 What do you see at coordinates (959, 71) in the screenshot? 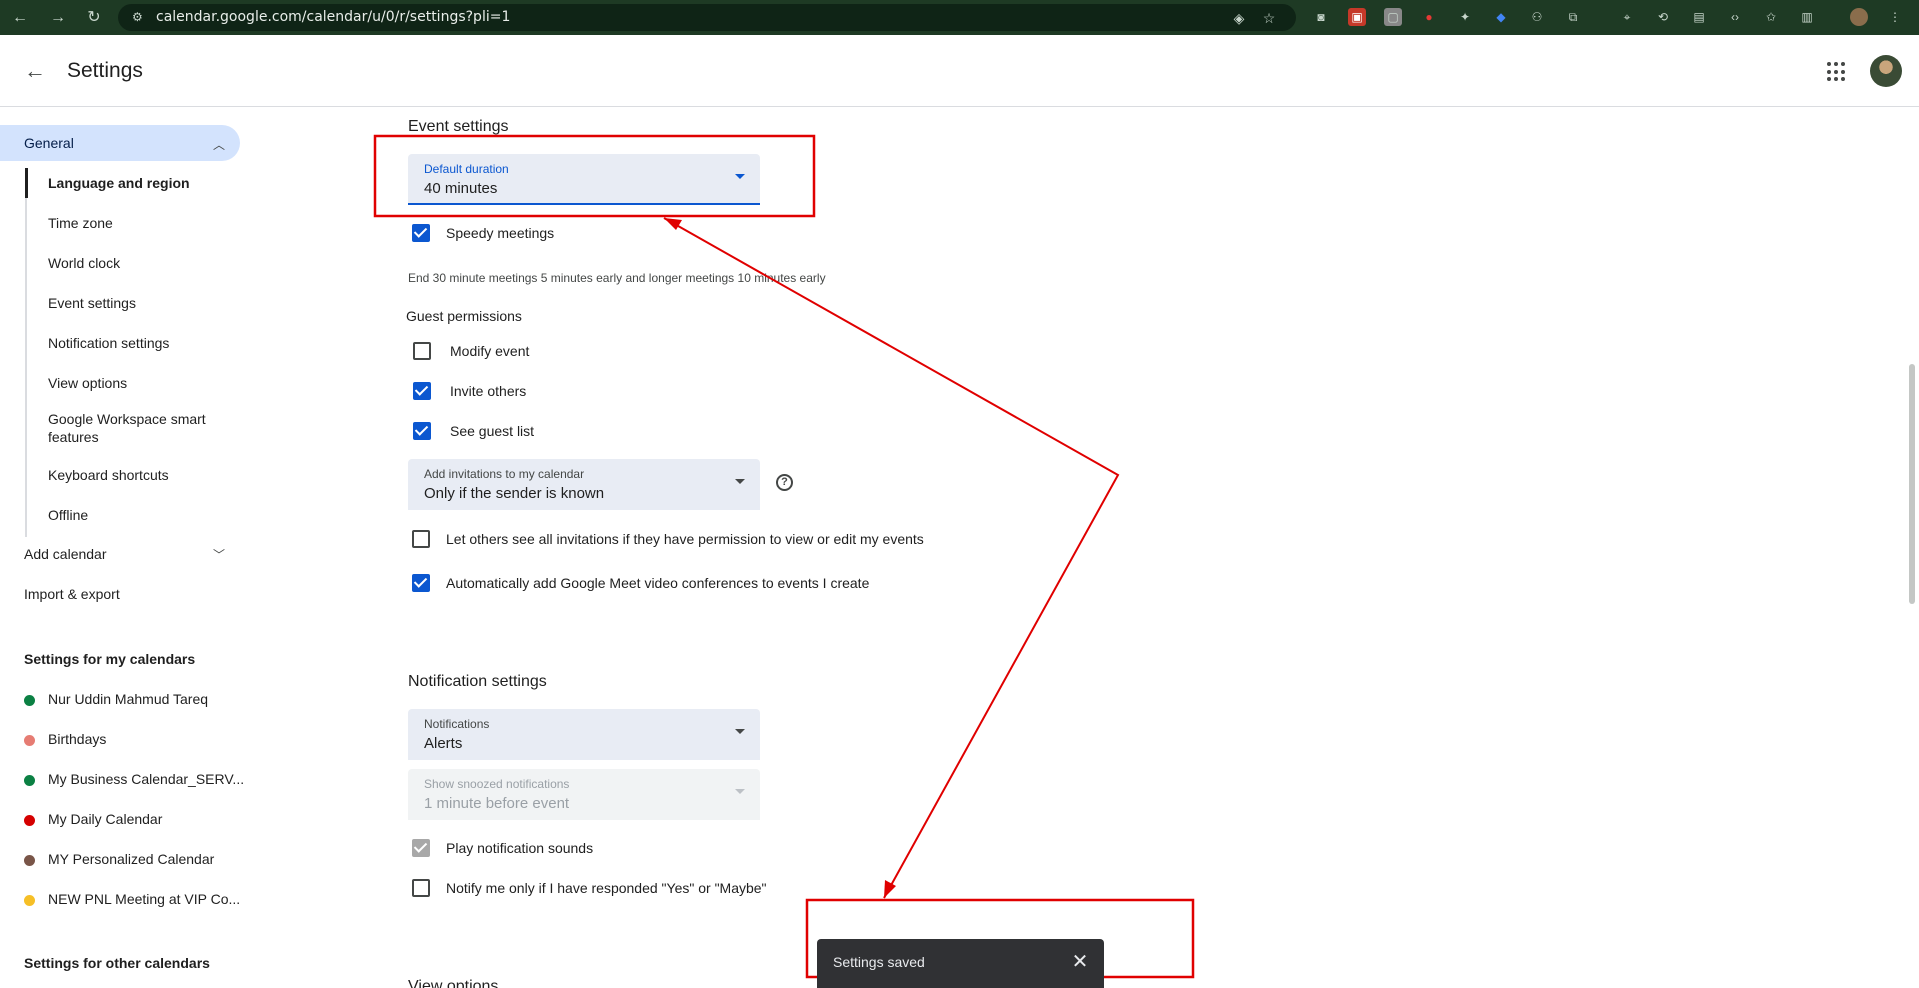
I see `app-header: ← Settings` at bounding box center [959, 71].